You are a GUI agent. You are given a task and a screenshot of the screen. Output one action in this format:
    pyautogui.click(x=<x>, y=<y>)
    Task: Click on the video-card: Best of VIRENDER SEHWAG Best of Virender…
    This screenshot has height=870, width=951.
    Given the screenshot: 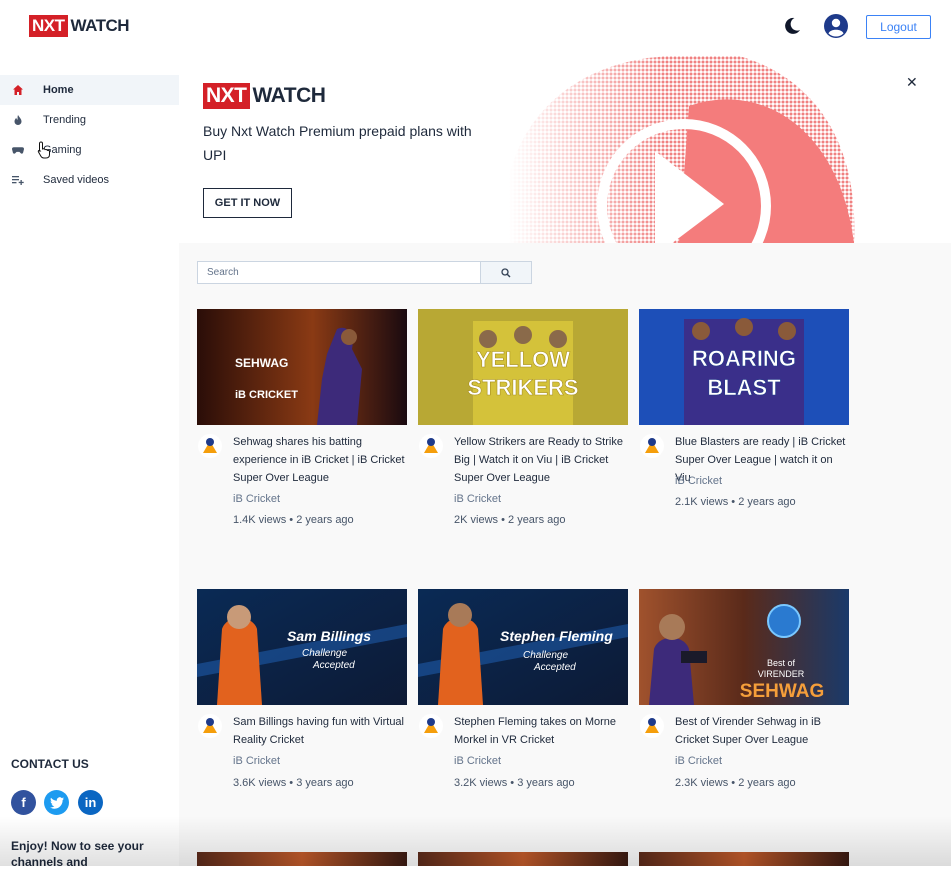 What is the action you would take?
    pyautogui.click(x=744, y=699)
    